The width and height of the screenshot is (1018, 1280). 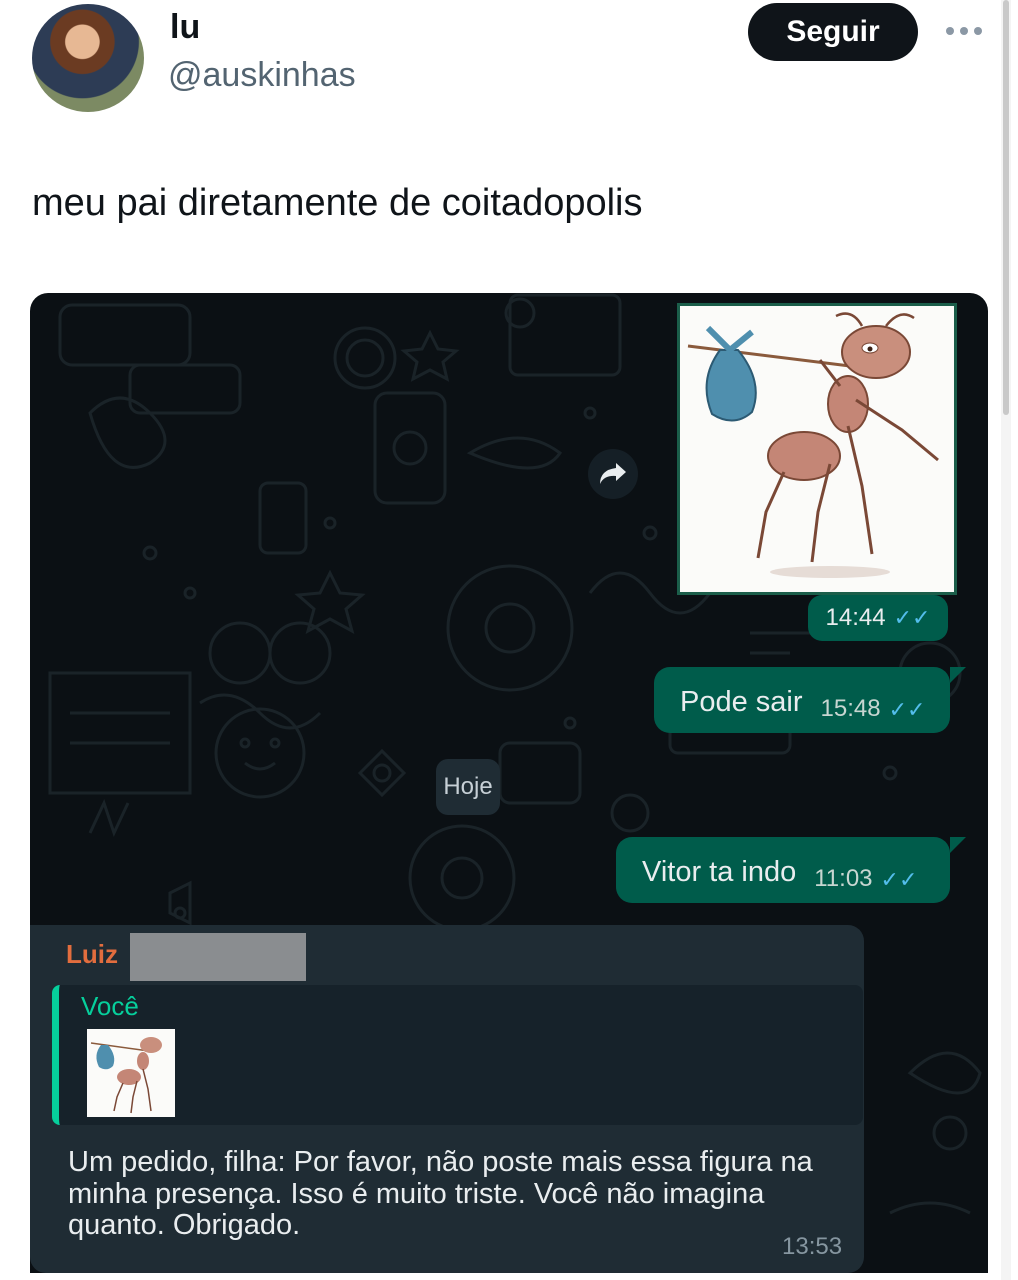 I want to click on scrollbar-thumb, so click(x=1006, y=207).